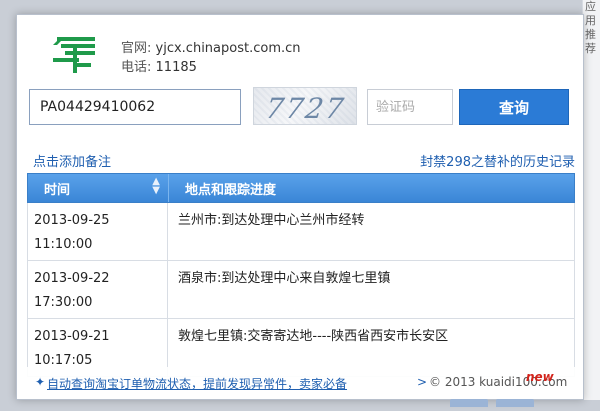  What do you see at coordinates (74, 55) in the screenshot?
I see `china-post-logo-icon` at bounding box center [74, 55].